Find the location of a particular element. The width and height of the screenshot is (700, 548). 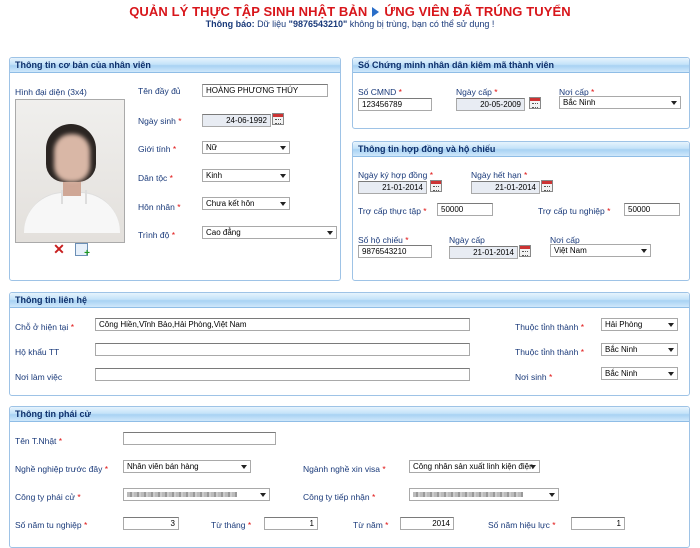

education-label: Trình độ * is located at coordinates (157, 235).